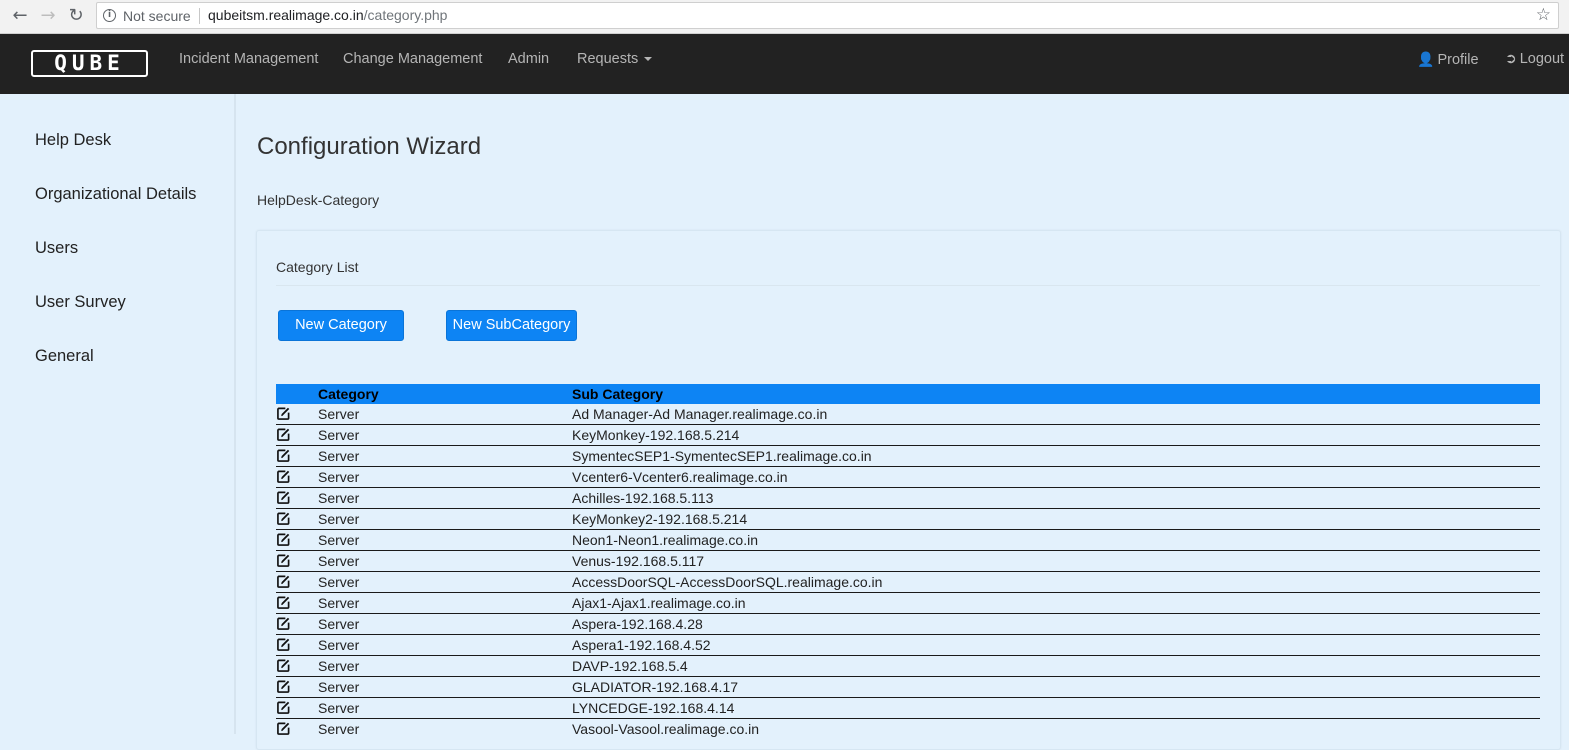 The image size is (1569, 750). What do you see at coordinates (908, 687) in the screenshot?
I see `table-row: Server GLADIATOR-192.168.4.17` at bounding box center [908, 687].